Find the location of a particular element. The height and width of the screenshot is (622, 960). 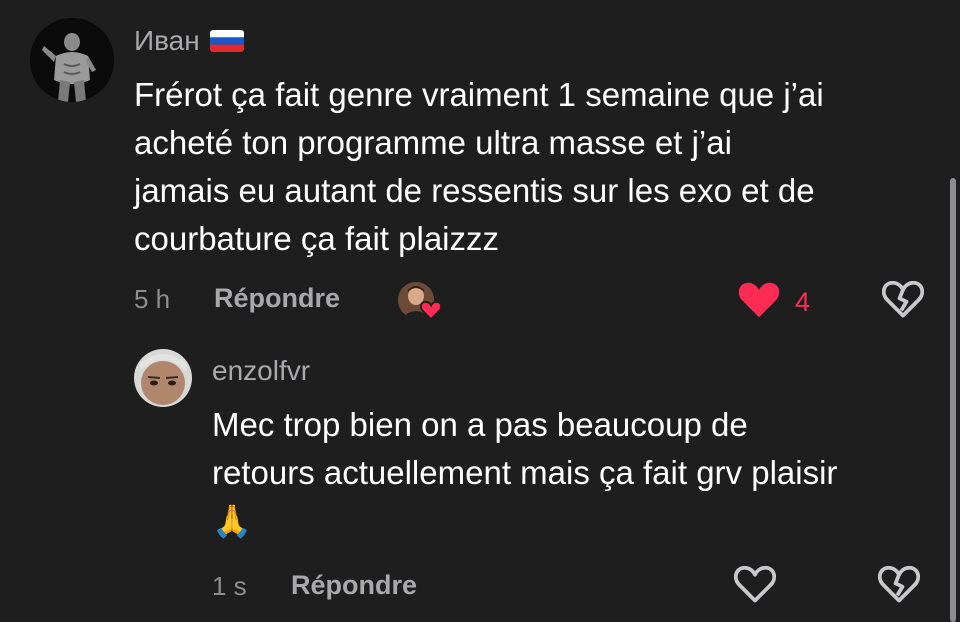

author-name: Иван is located at coordinates (167, 41).